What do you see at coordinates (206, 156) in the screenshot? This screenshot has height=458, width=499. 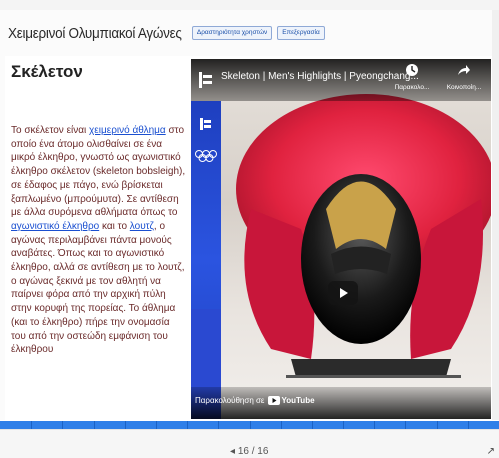 I see `olympic-rings-icon` at bounding box center [206, 156].